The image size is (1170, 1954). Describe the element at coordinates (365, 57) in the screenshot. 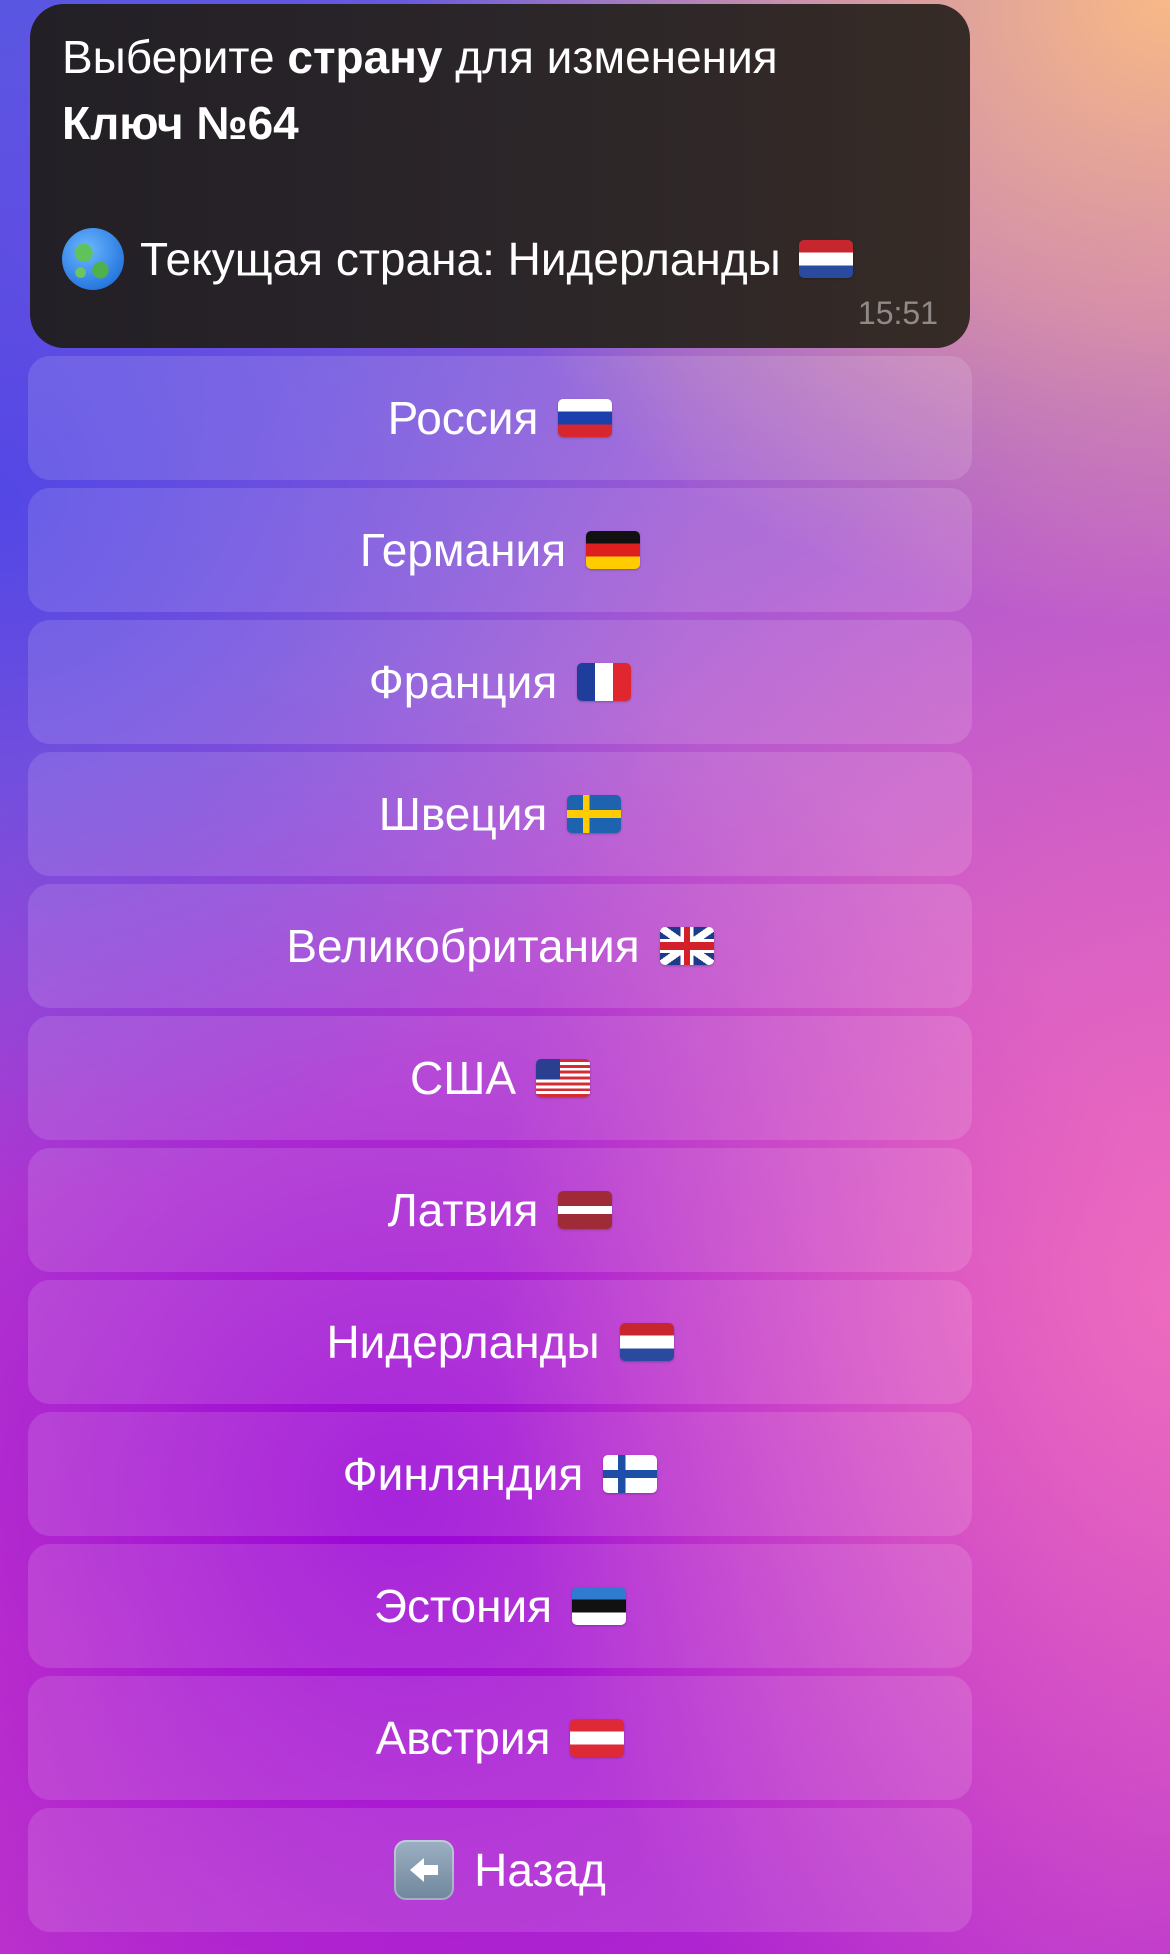

I see `message-text-bold: страну` at that location.